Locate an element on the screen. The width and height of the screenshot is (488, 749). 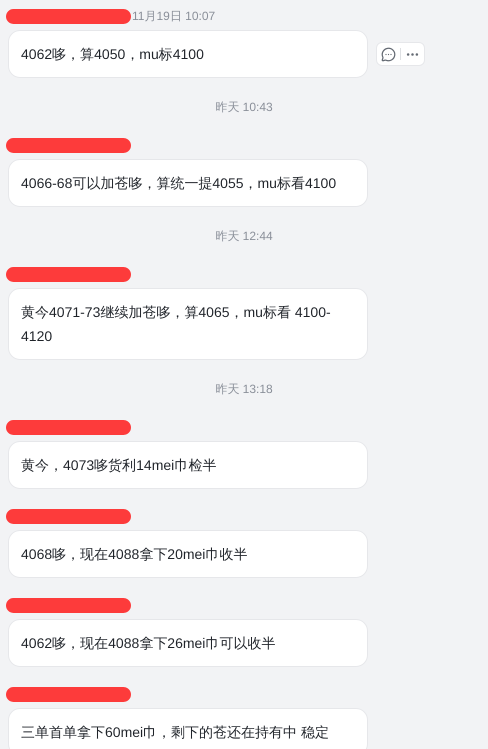
message-bubble: 4068哆，现在4088拿下20mei巾收半 is located at coordinates (188, 554).